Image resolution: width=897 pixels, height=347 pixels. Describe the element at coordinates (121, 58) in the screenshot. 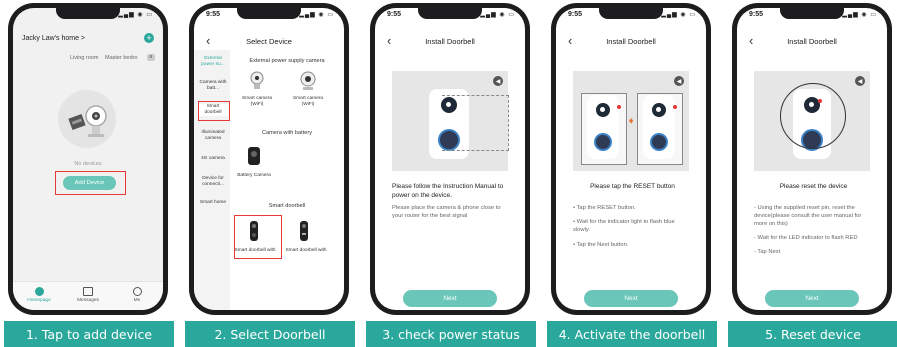

I see `room-tab-master: Master bedro` at that location.